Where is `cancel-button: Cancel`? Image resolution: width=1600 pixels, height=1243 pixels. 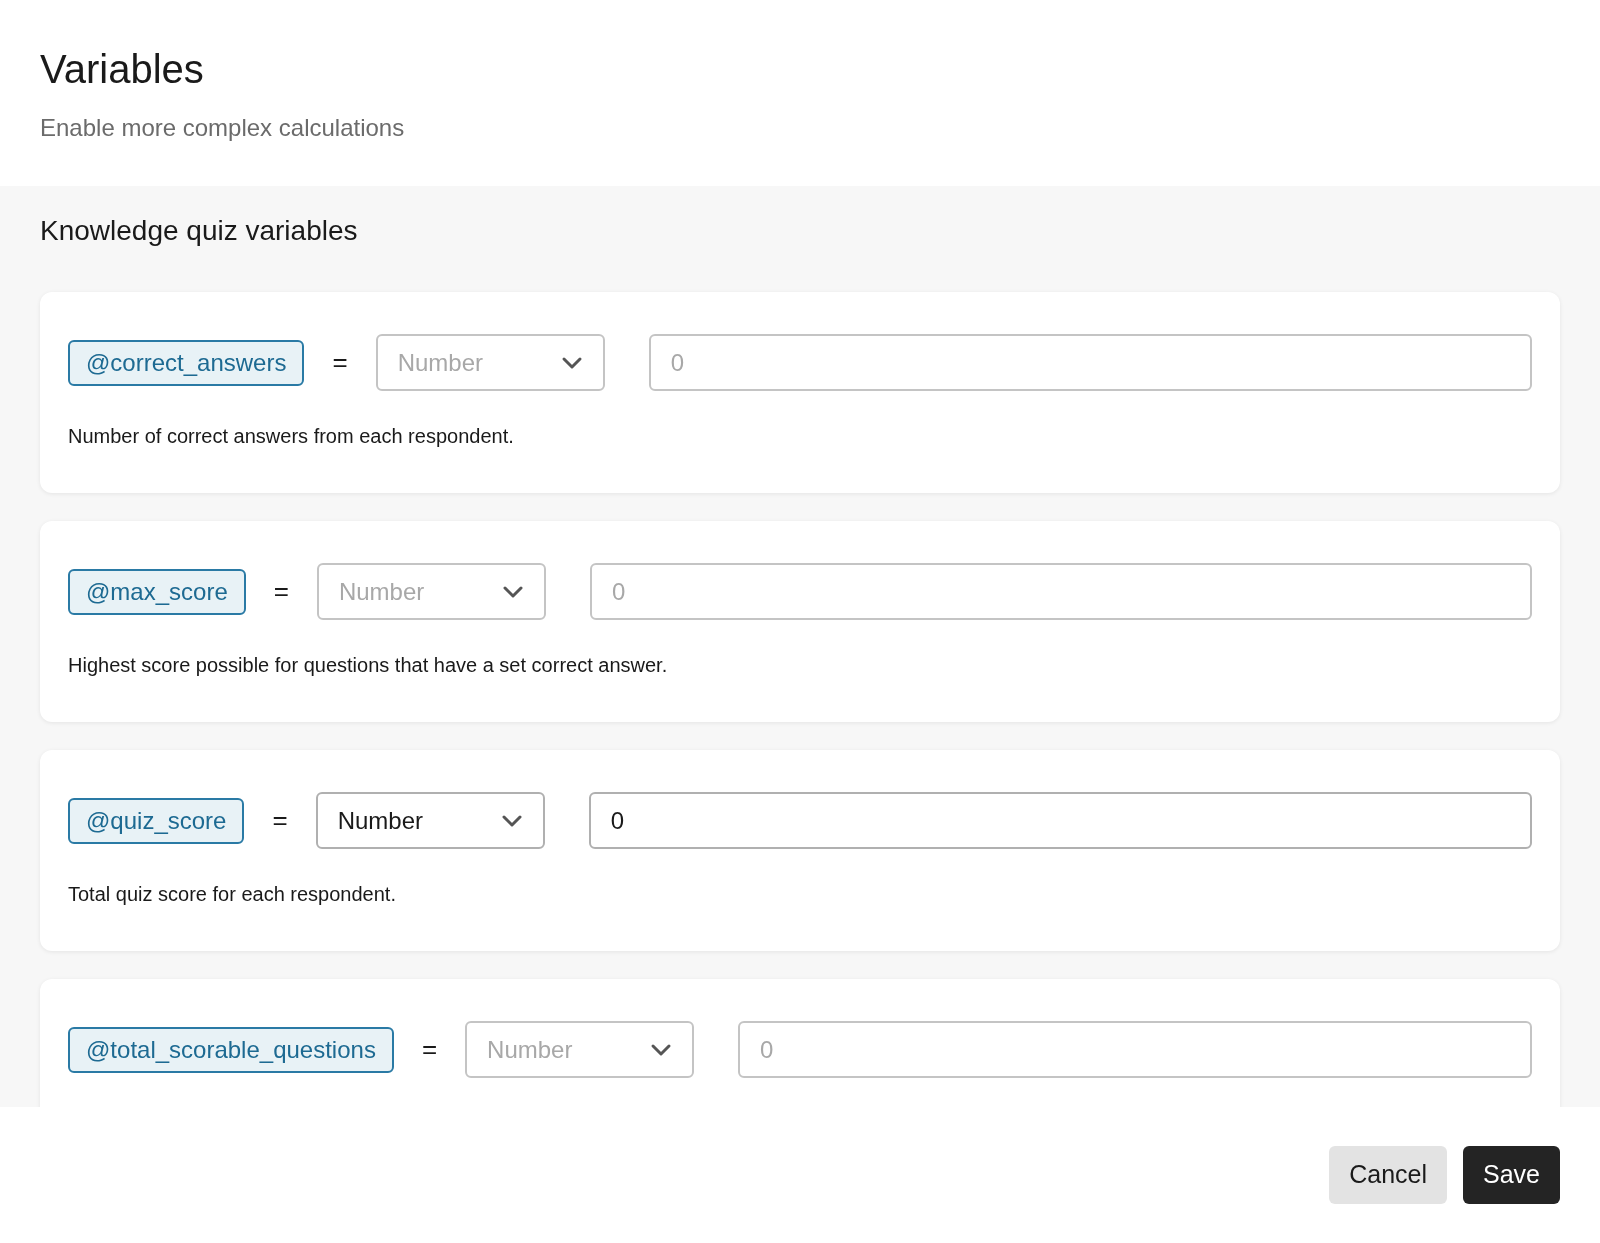
cancel-button: Cancel is located at coordinates (1388, 1175).